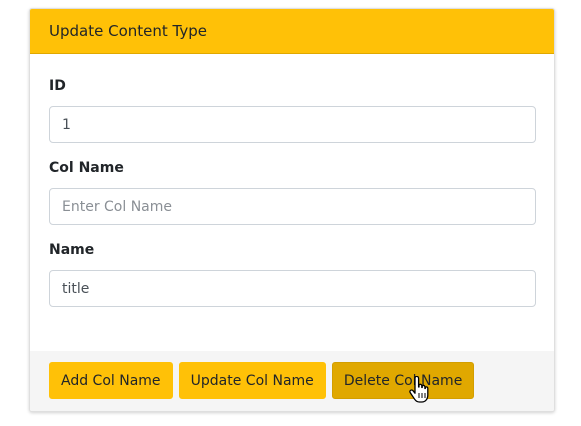 Image resolution: width=581 pixels, height=426 pixels. What do you see at coordinates (111, 380) in the screenshot?
I see `add-col-name-button: Add Col Name` at bounding box center [111, 380].